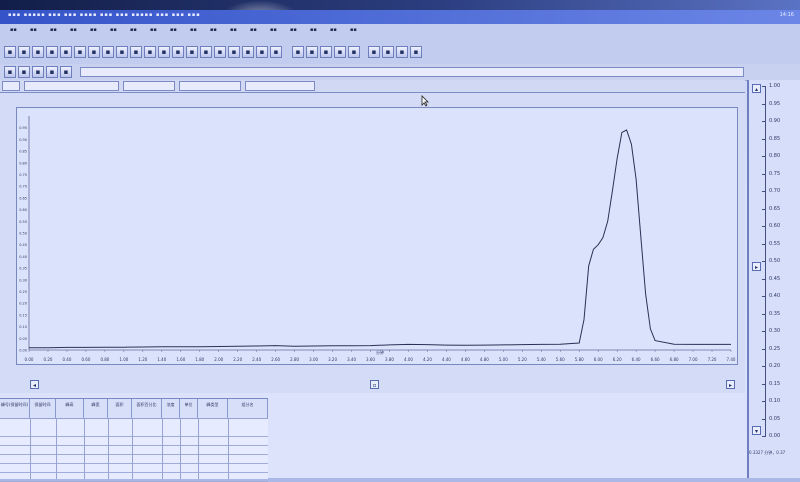 This screenshot has height=482, width=800. I want to click on table-header-cell: 面积, so click(120, 408).